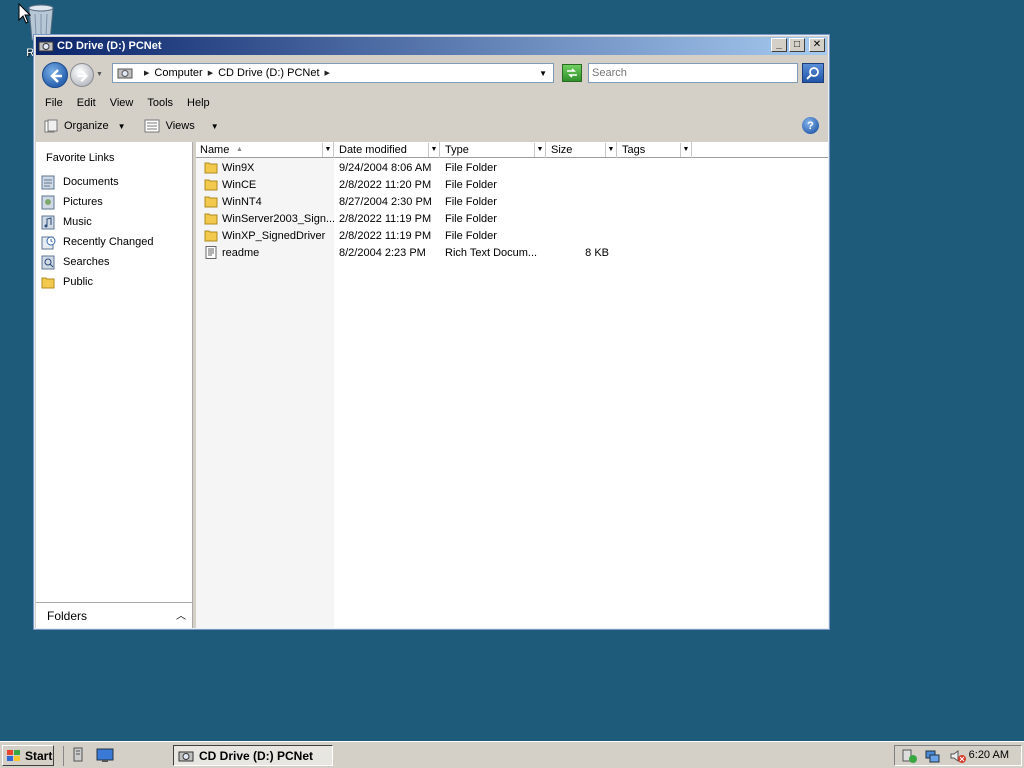  What do you see at coordinates (99, 74) in the screenshot?
I see `recent-pages-dropdown-icon: ▼` at bounding box center [99, 74].